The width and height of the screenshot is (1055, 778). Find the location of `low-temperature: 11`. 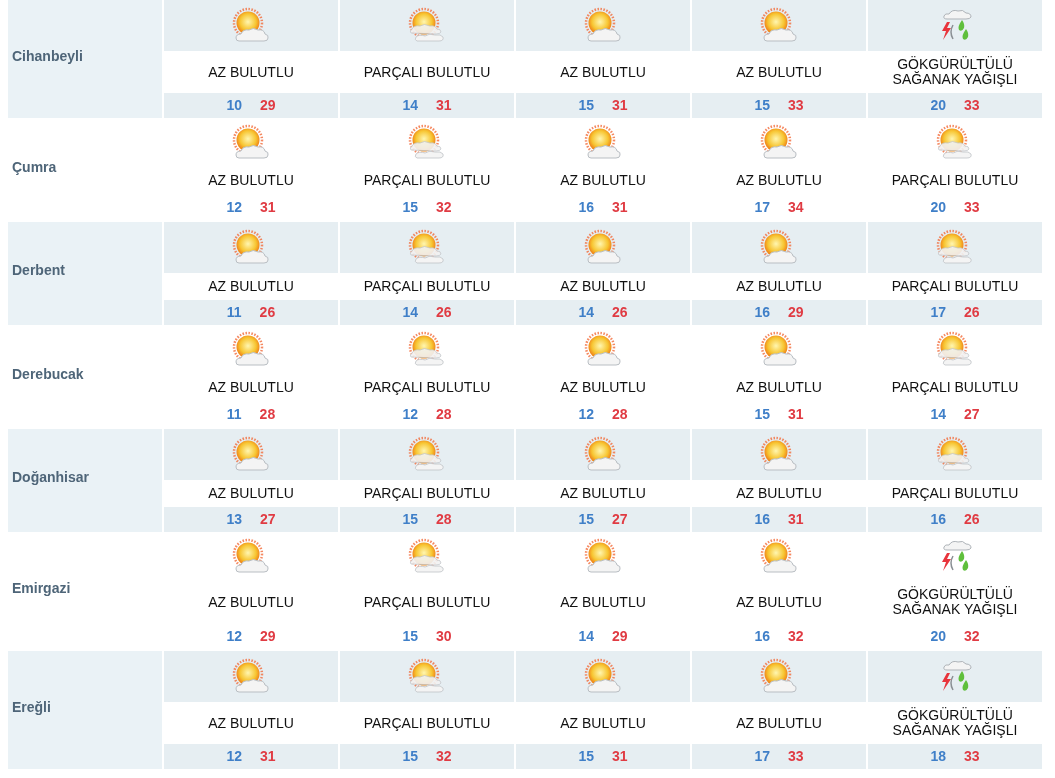

low-temperature: 11 is located at coordinates (234, 414).